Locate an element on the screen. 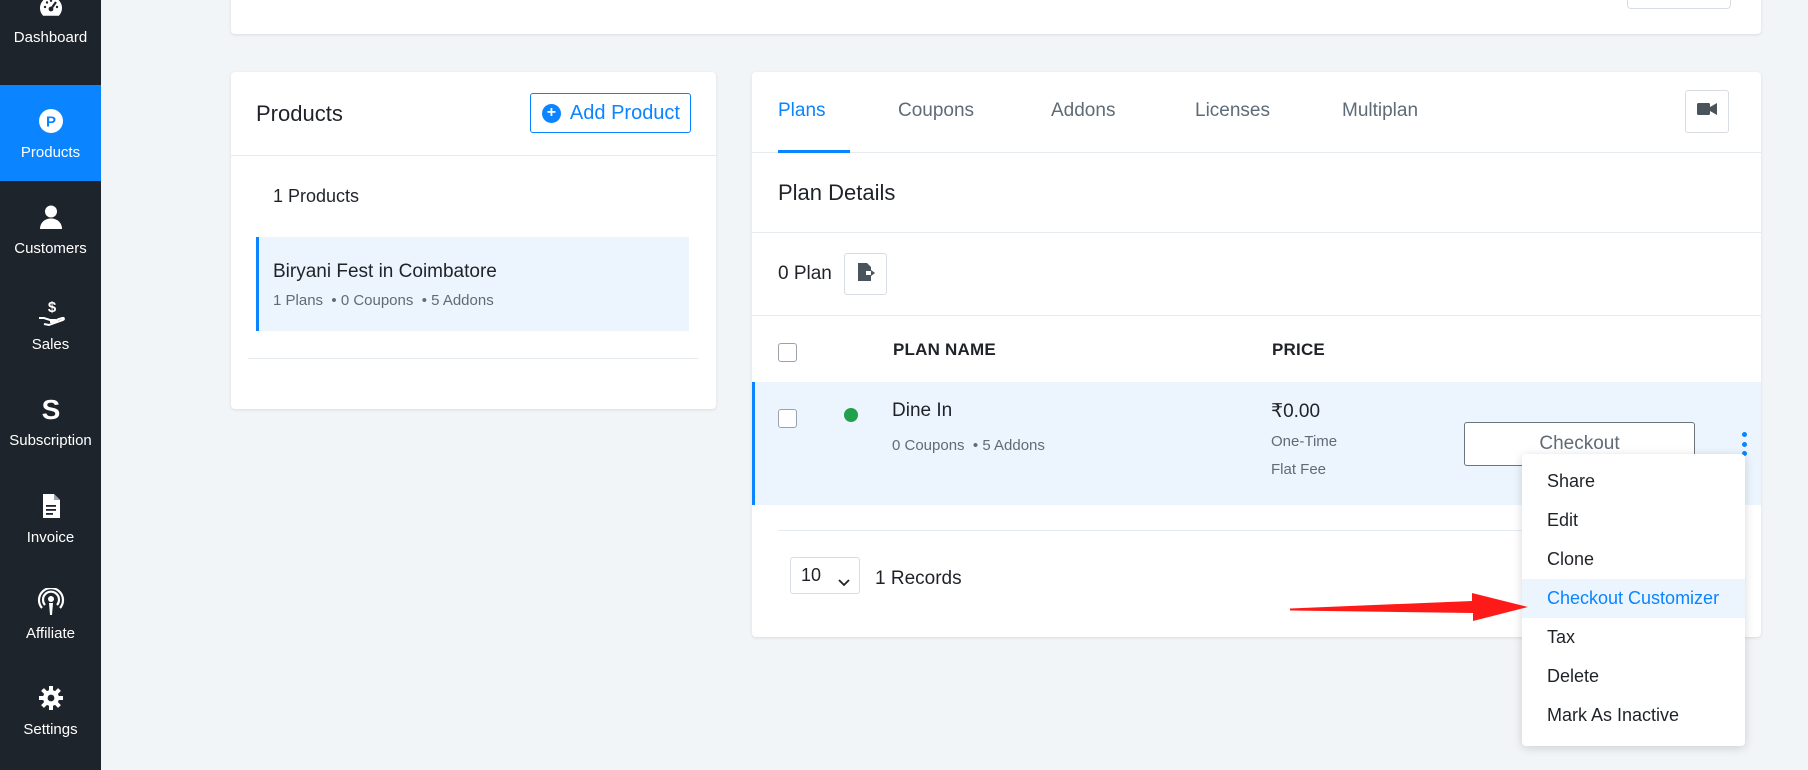 The image size is (1808, 770). product-coupons-count: 0 Coupons is located at coordinates (377, 300).